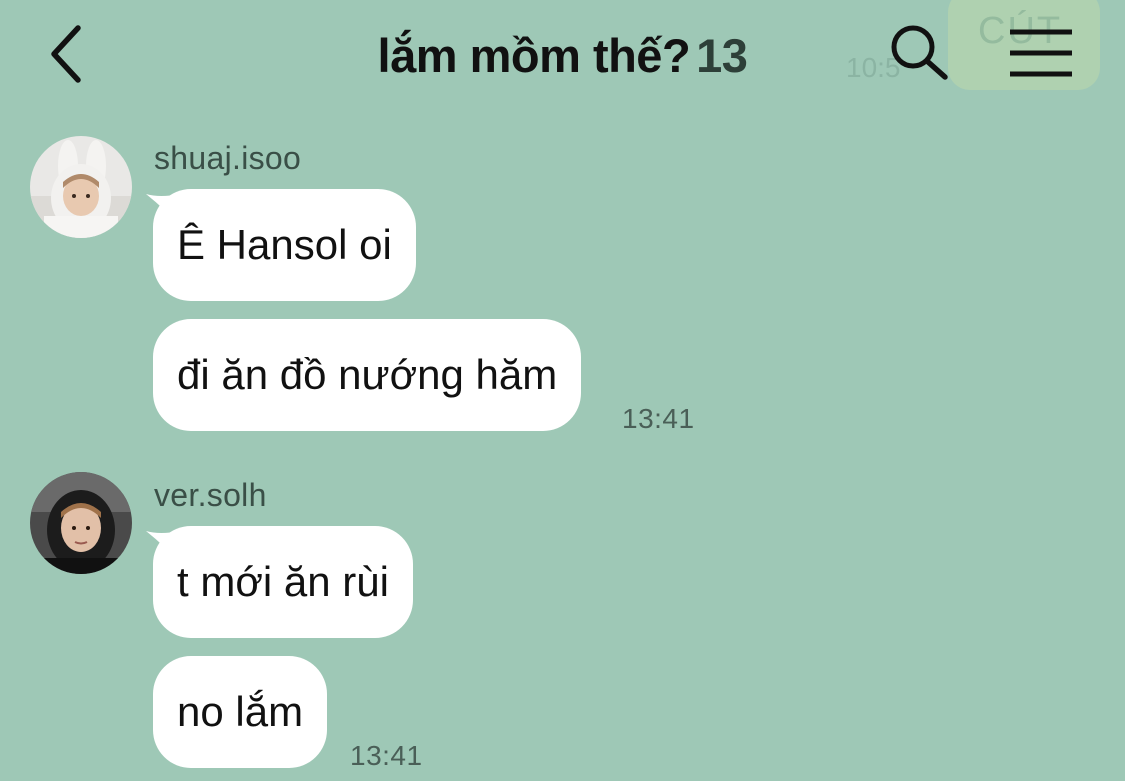 Image resolution: width=1125 pixels, height=781 pixels. Describe the element at coordinates (210, 495) in the screenshot. I see `sender-name: ver.solh` at that location.